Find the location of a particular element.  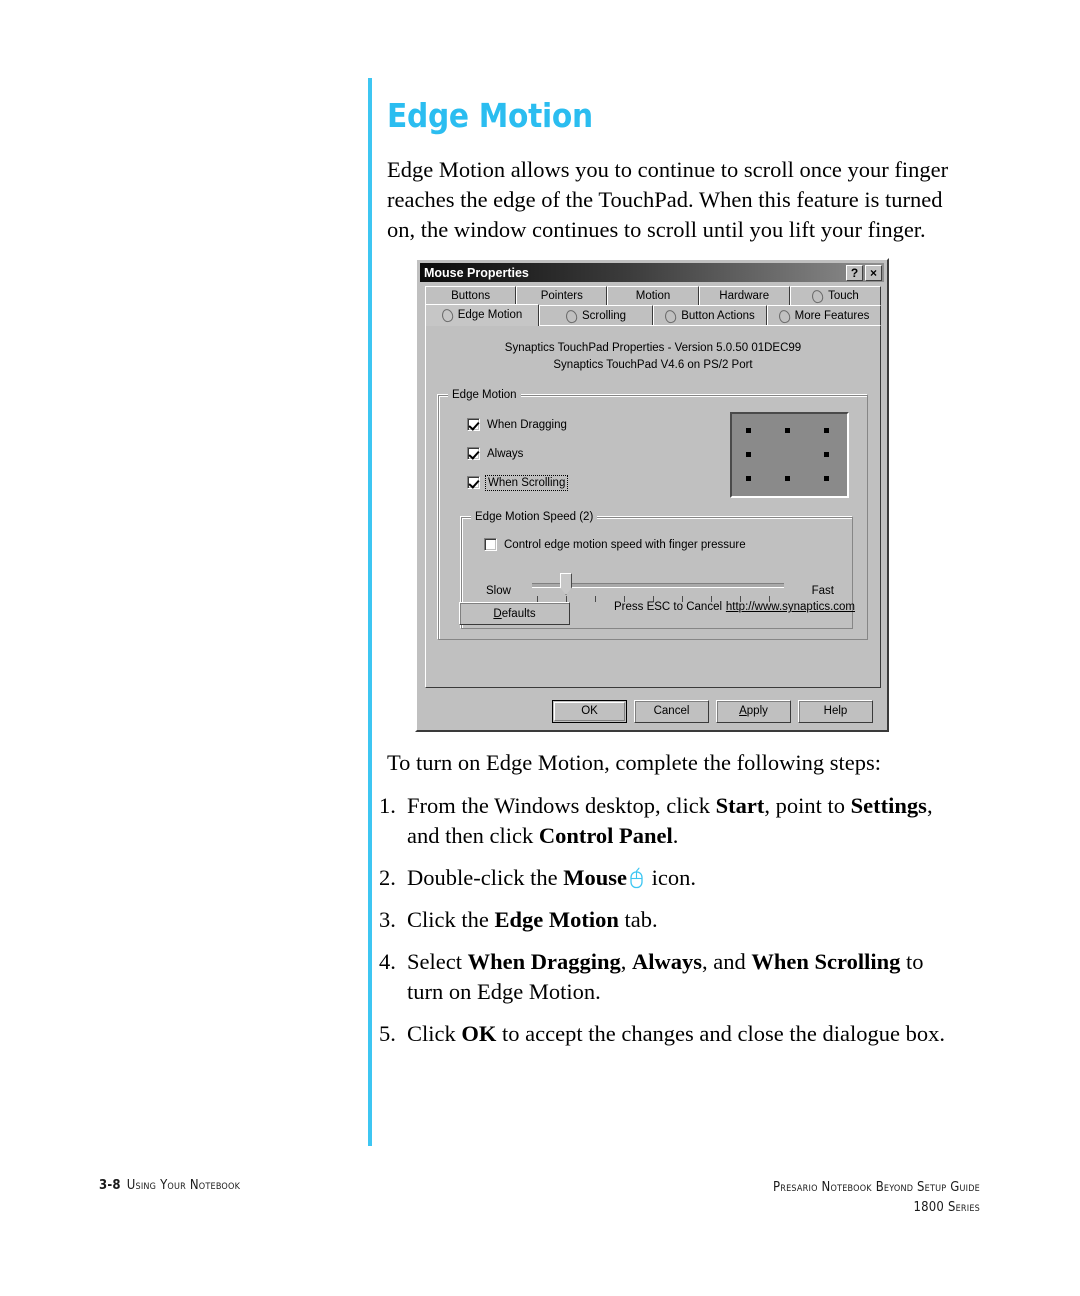

footer-series: 1800 Series is located at coordinates (946, 1207).